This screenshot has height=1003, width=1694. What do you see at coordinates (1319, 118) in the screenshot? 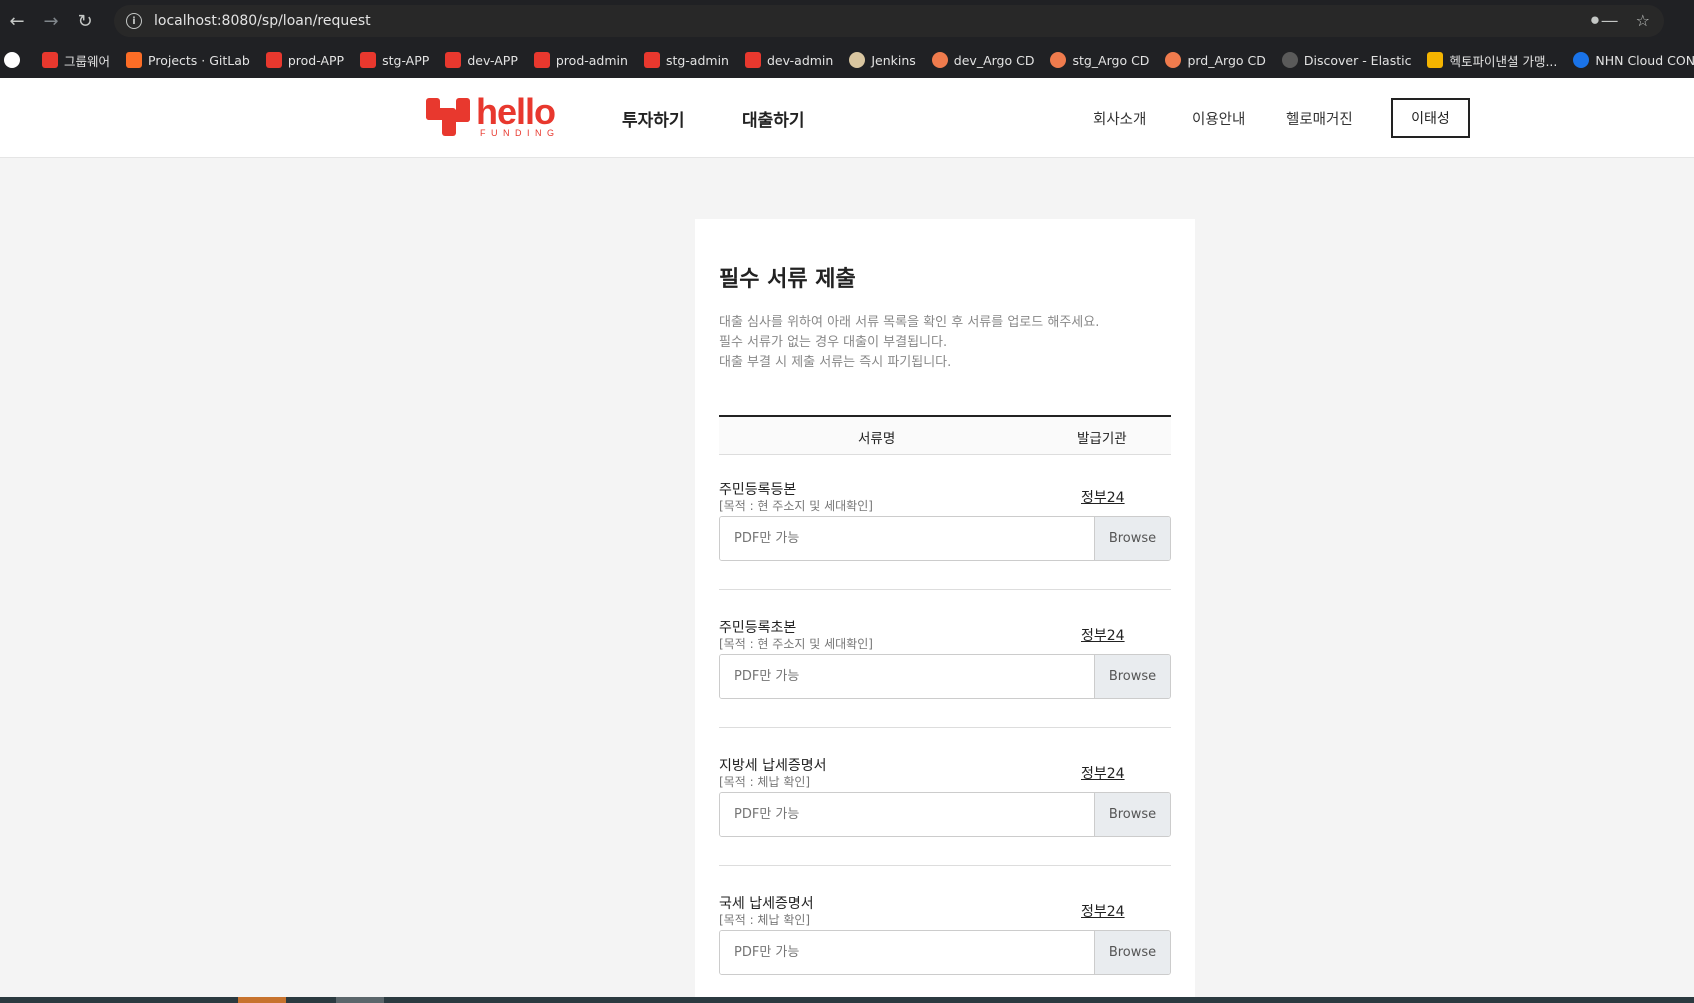
I see `nav-magazine: 헬로매거진` at bounding box center [1319, 118].